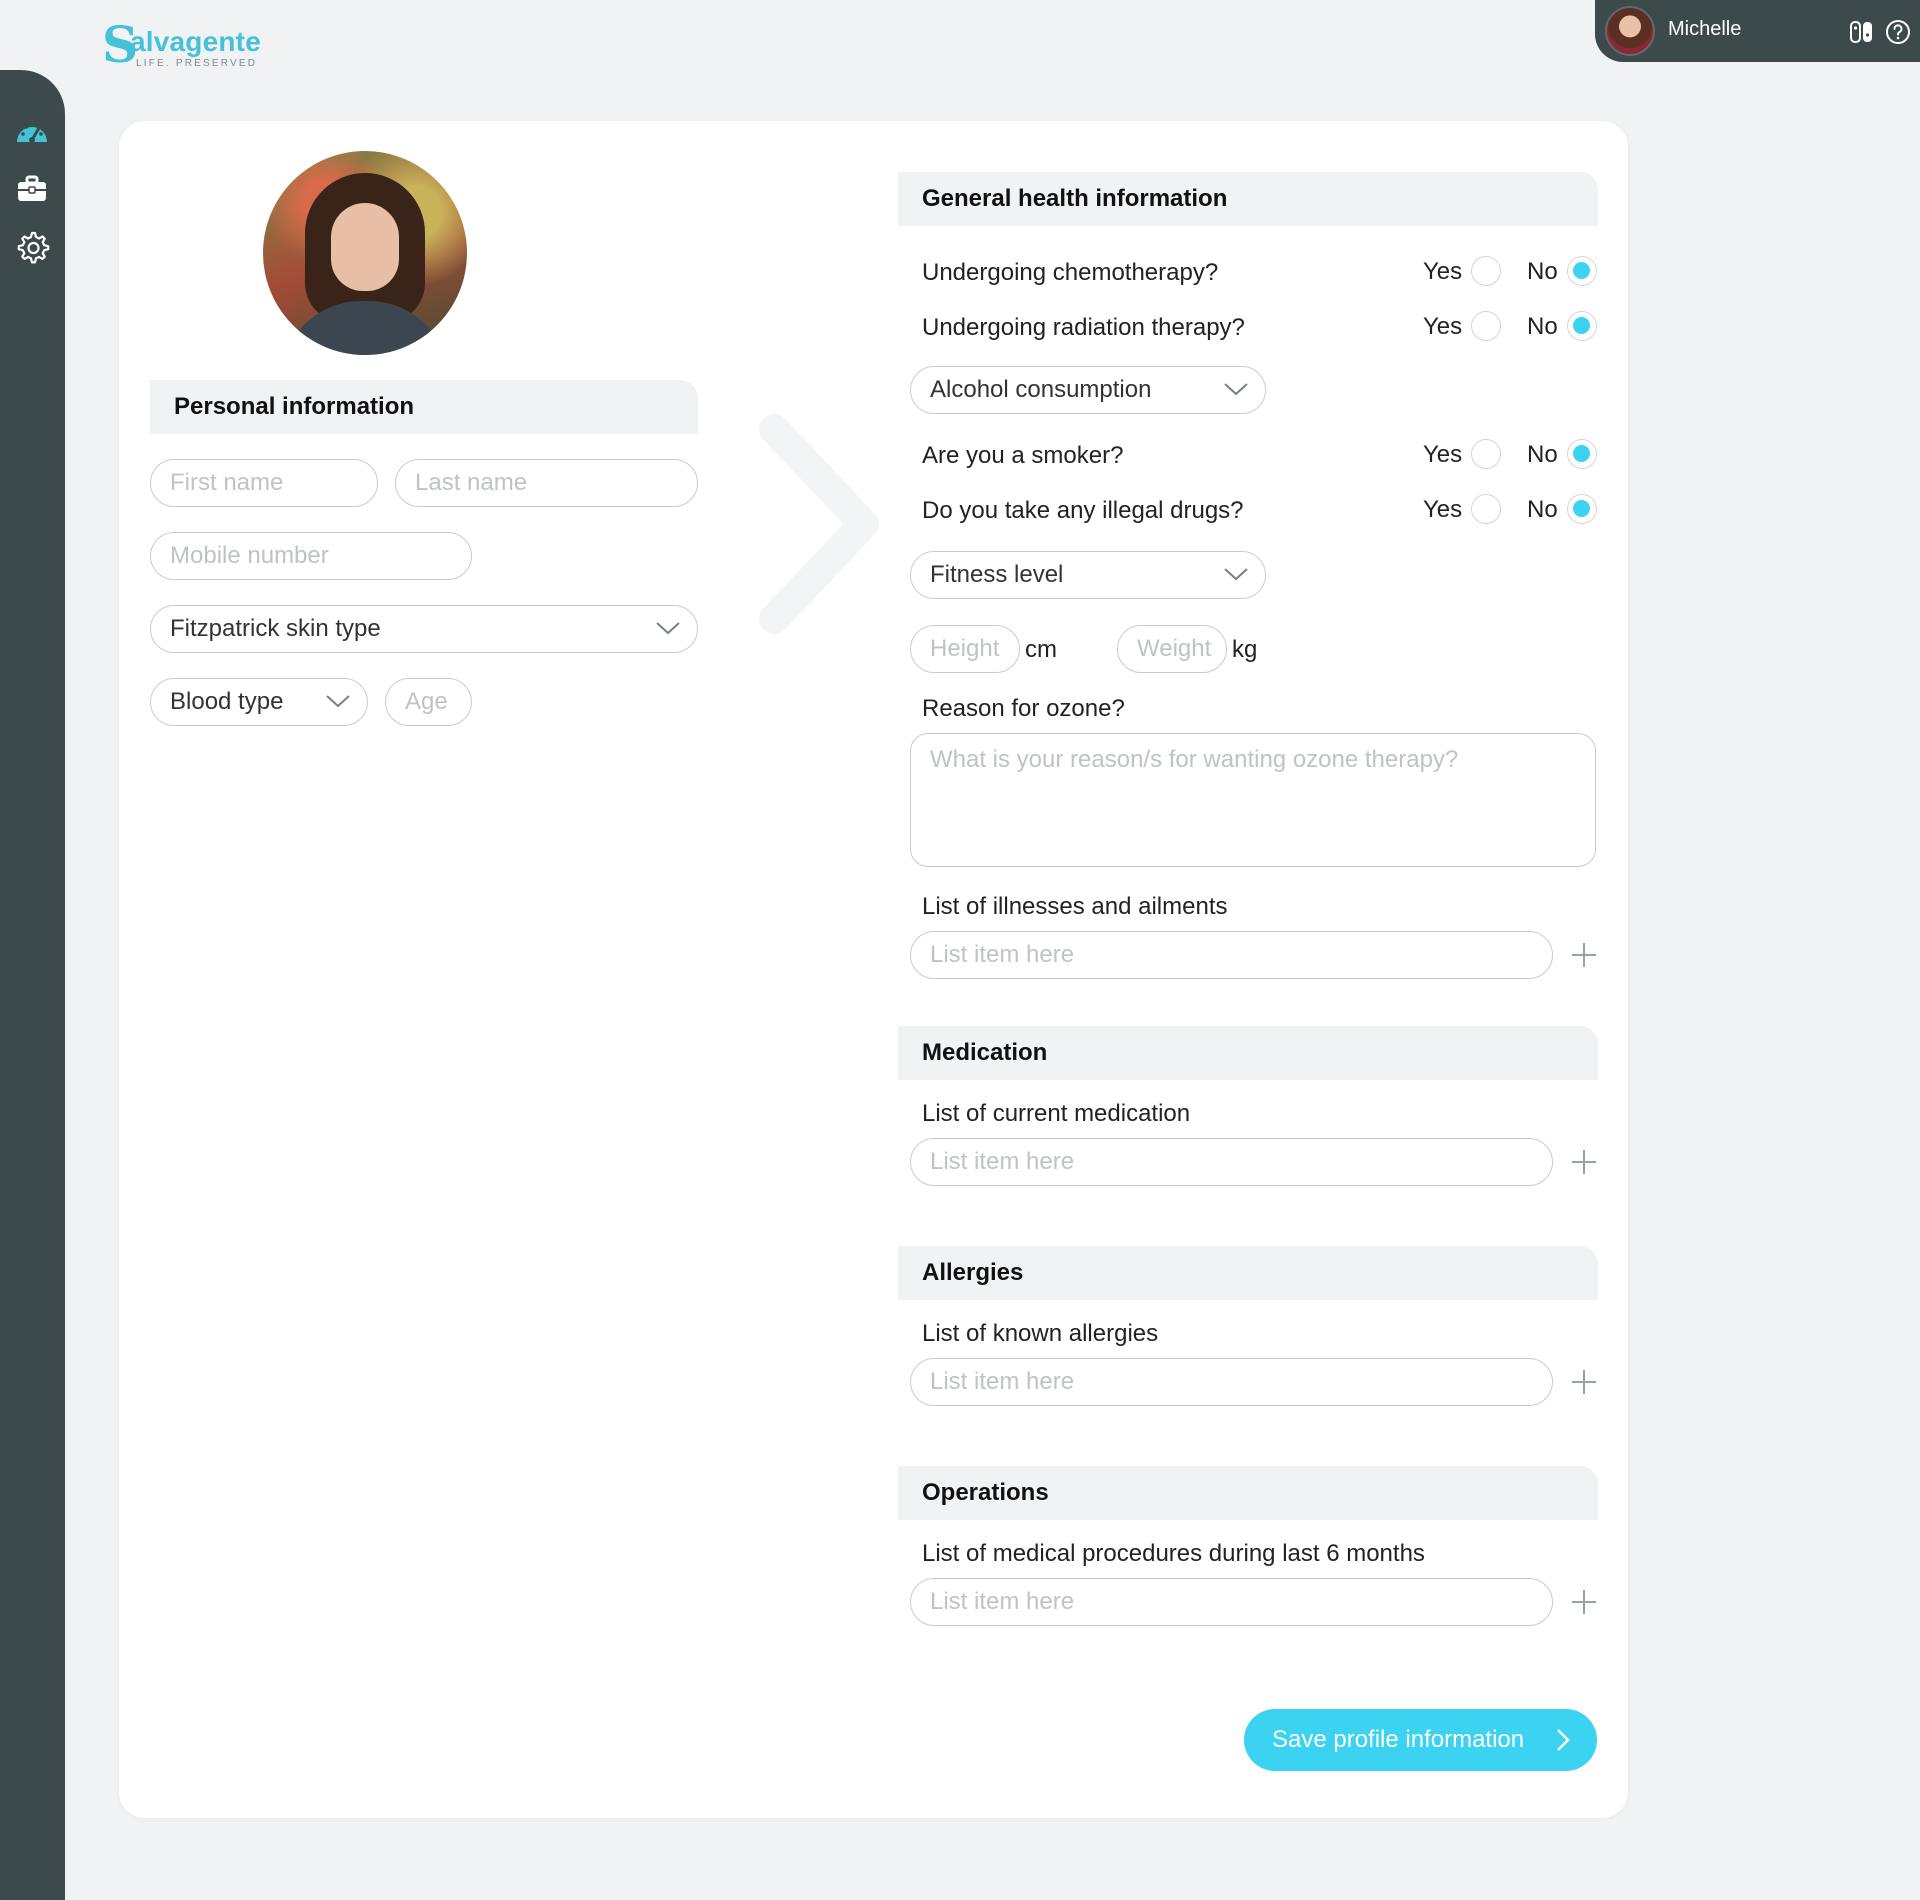  Describe the element at coordinates (1443, 509) in the screenshot. I see `drugs-yes-label: Yes` at that location.